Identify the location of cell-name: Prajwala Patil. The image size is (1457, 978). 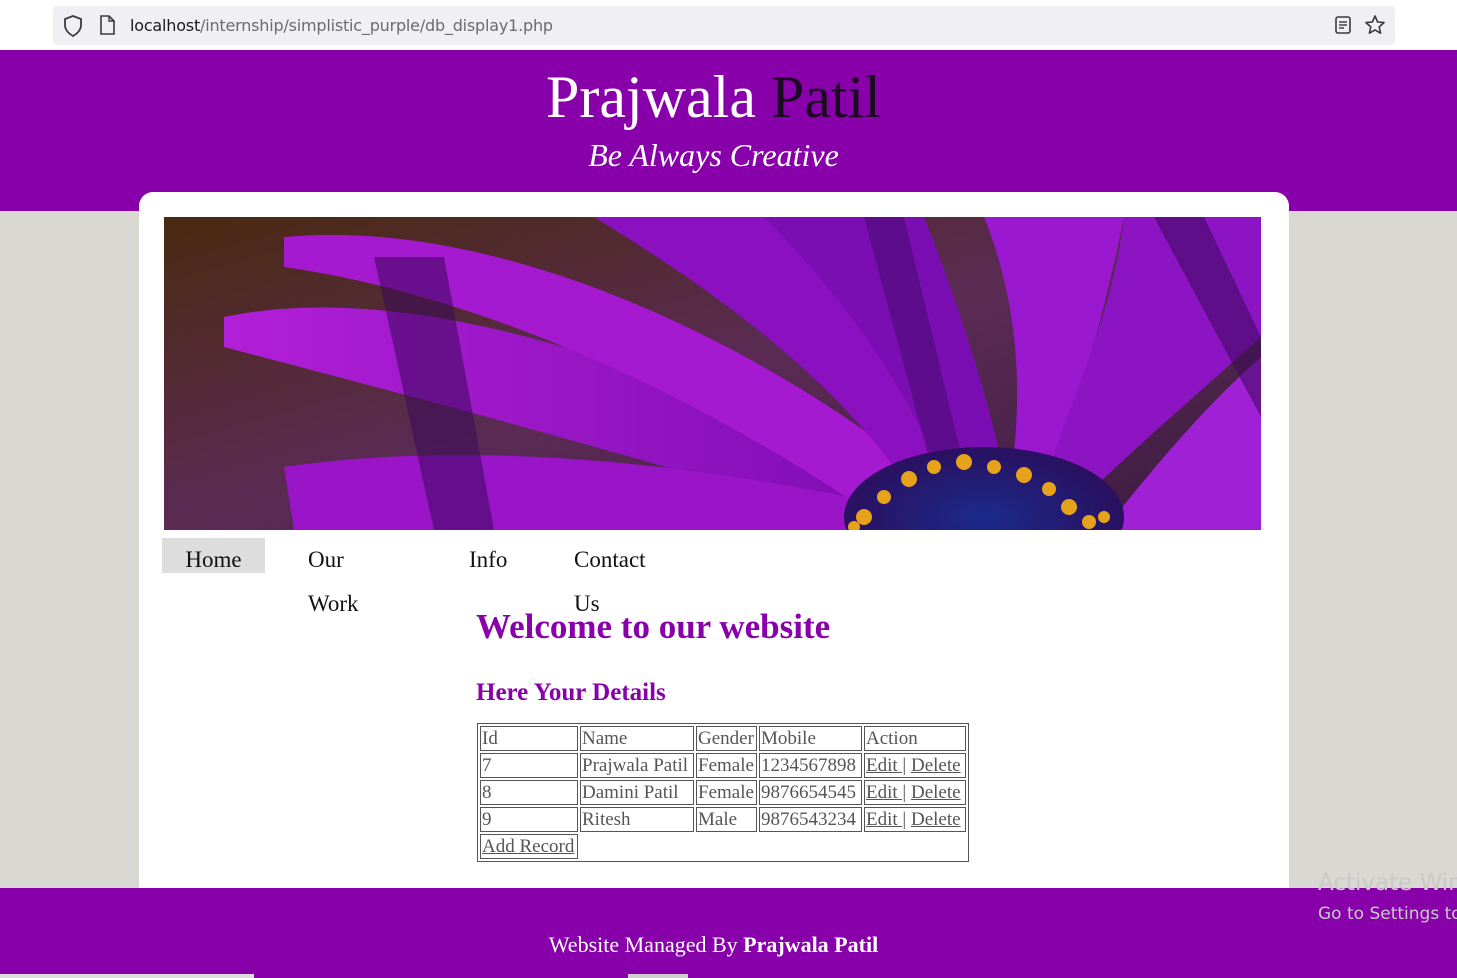
(637, 765).